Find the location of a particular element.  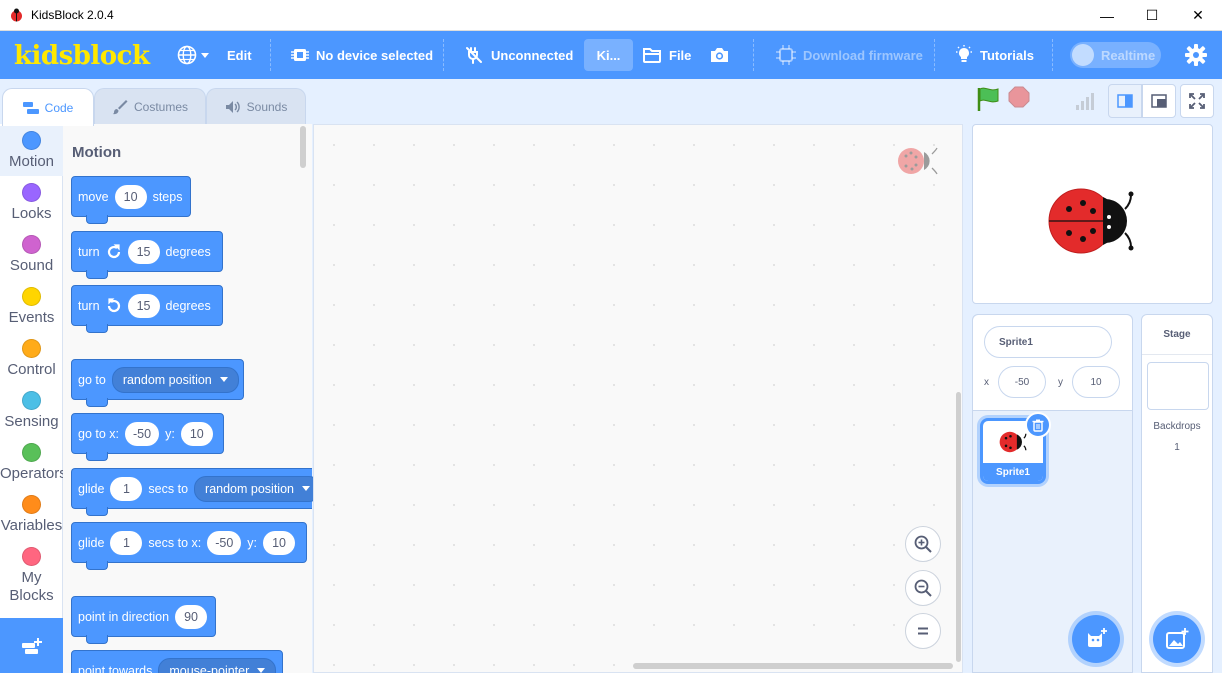

fullscreen-icon is located at coordinates (1197, 101).